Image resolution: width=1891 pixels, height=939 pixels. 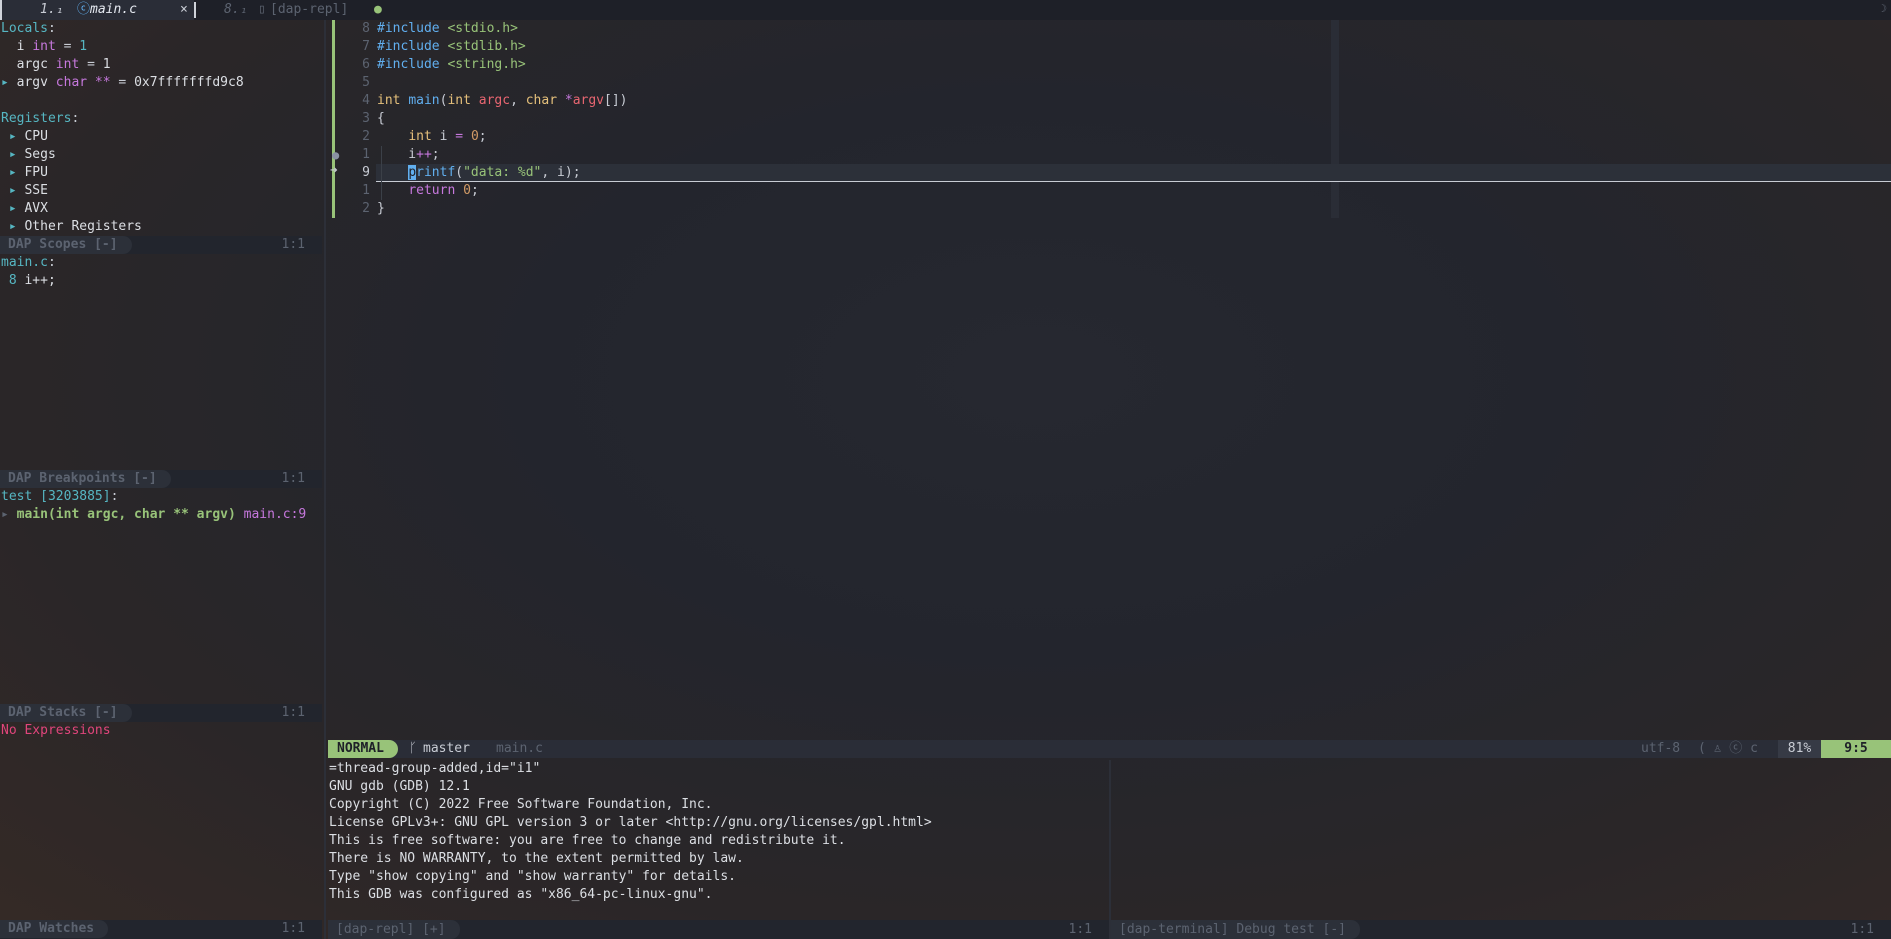 What do you see at coordinates (83, 46) in the screenshot?
I see `variable-value: 1` at bounding box center [83, 46].